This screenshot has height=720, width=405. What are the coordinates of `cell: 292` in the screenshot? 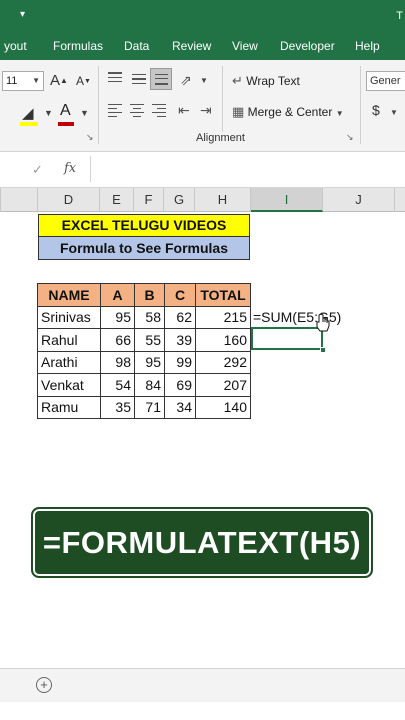 It's located at (223, 362).